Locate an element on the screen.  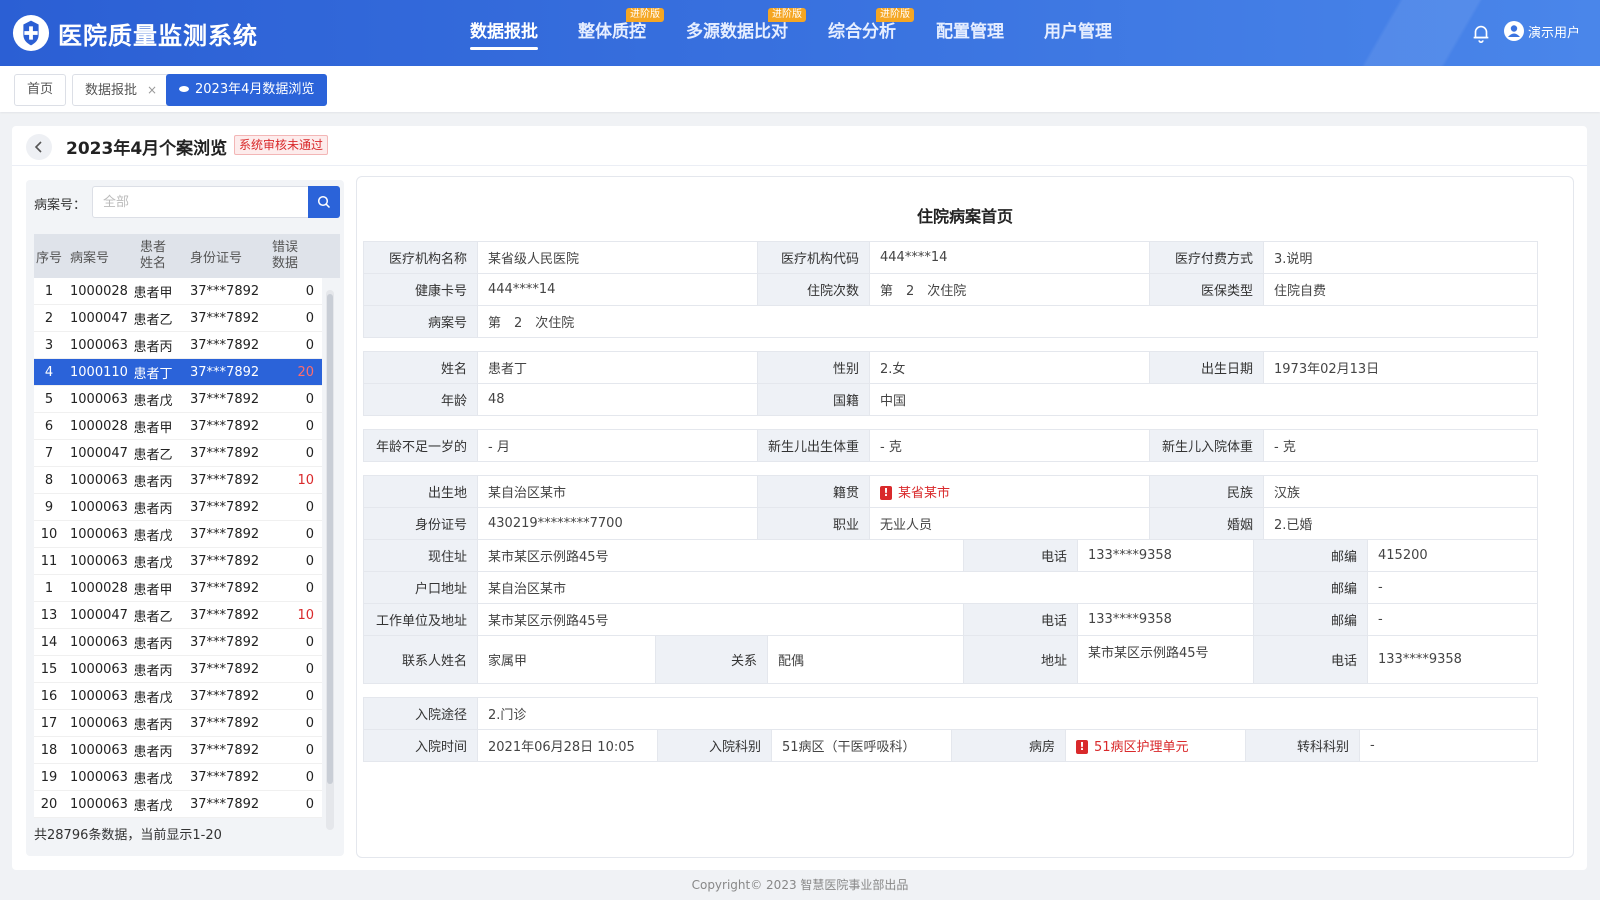
health-card-value: 444****14 is located at coordinates (617, 289).